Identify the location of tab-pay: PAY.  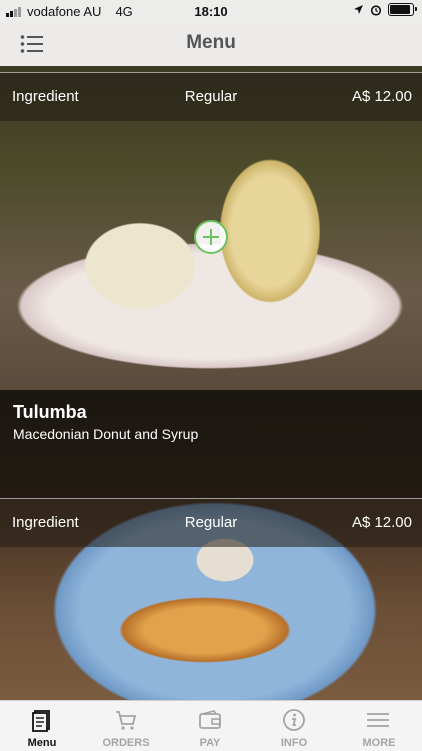
(210, 726).